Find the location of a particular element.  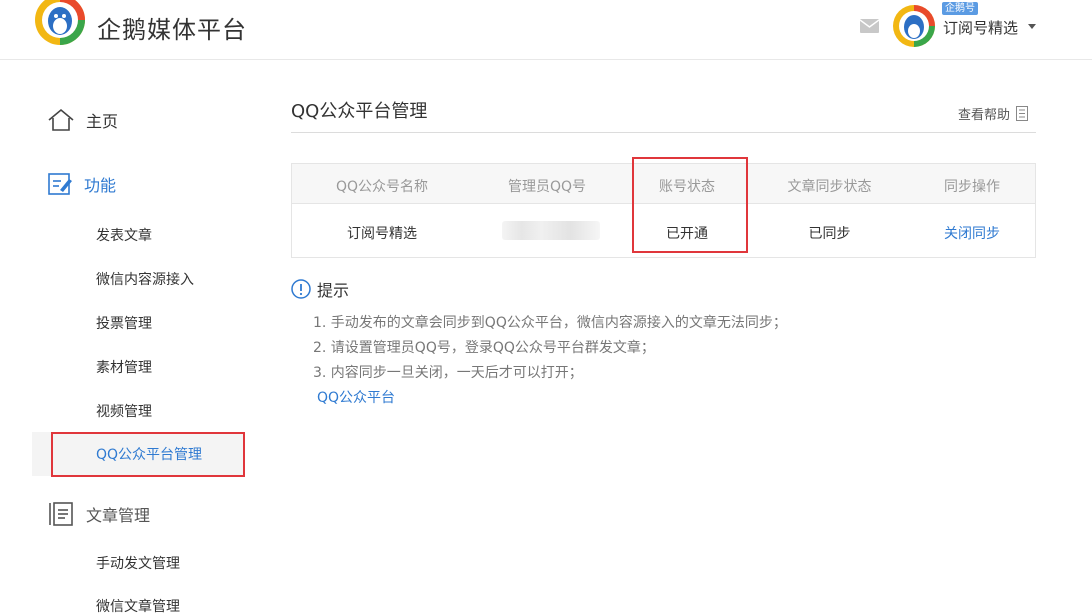

account-name-cell: 订阅号精选 is located at coordinates (382, 234).